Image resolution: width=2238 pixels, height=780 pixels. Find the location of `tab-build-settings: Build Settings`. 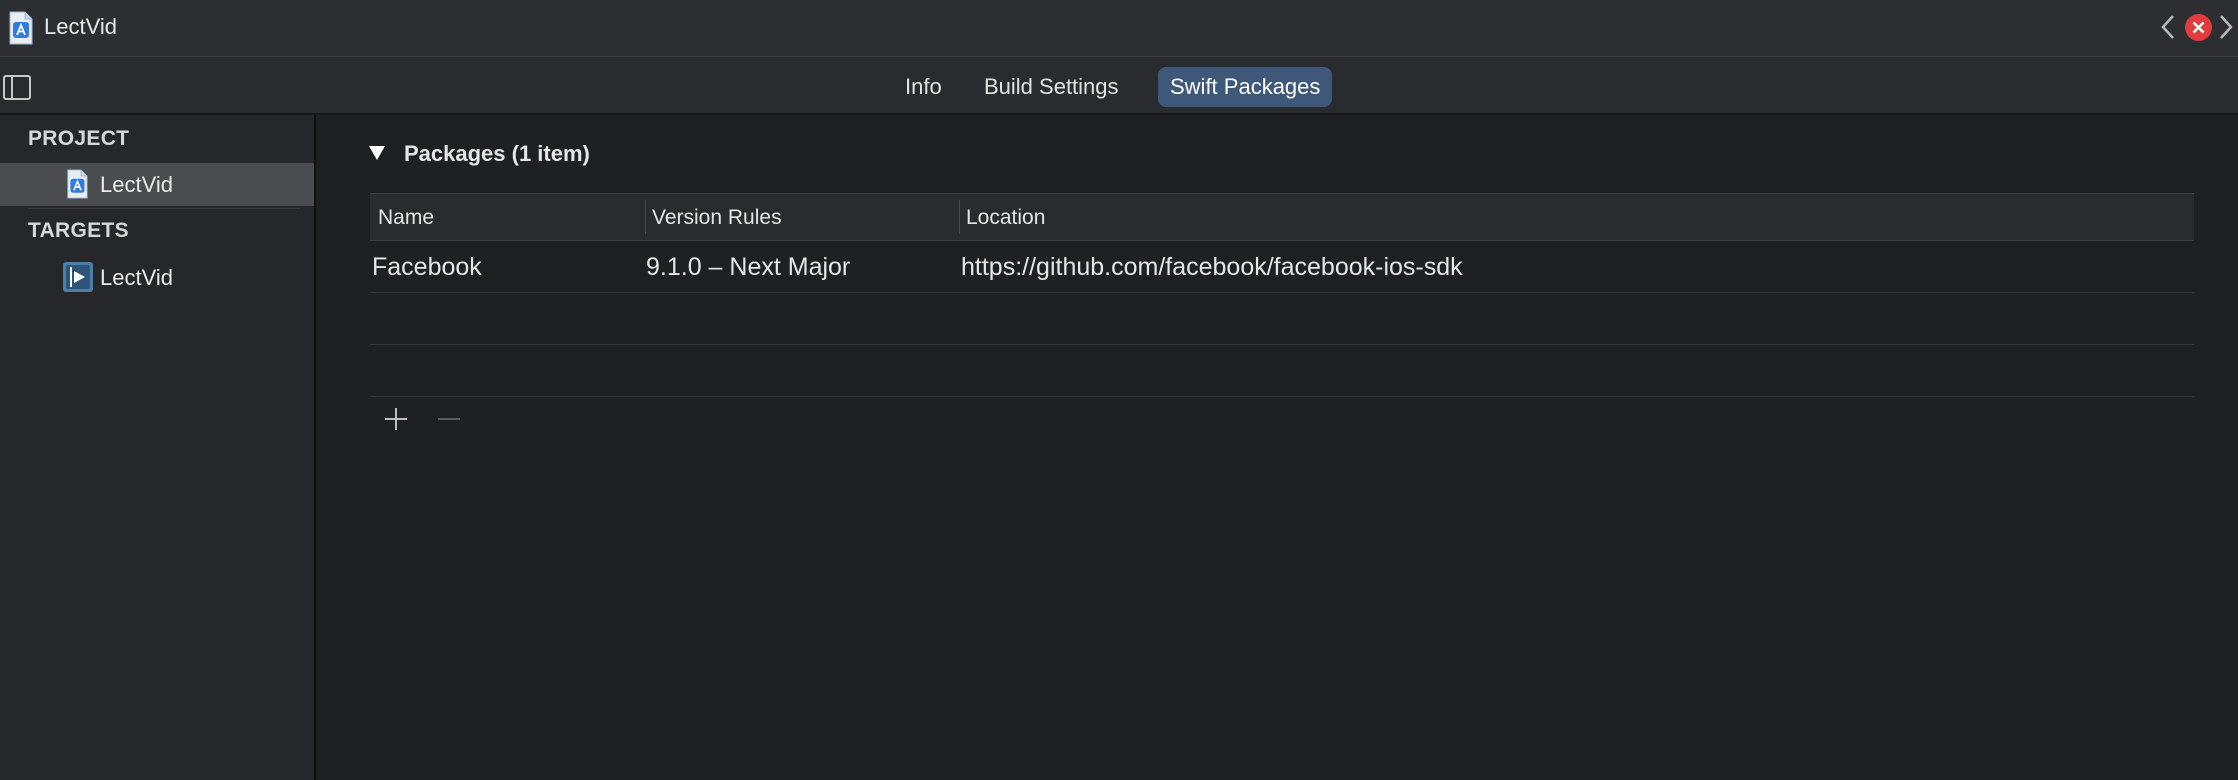

tab-build-settings: Build Settings is located at coordinates (1051, 87).